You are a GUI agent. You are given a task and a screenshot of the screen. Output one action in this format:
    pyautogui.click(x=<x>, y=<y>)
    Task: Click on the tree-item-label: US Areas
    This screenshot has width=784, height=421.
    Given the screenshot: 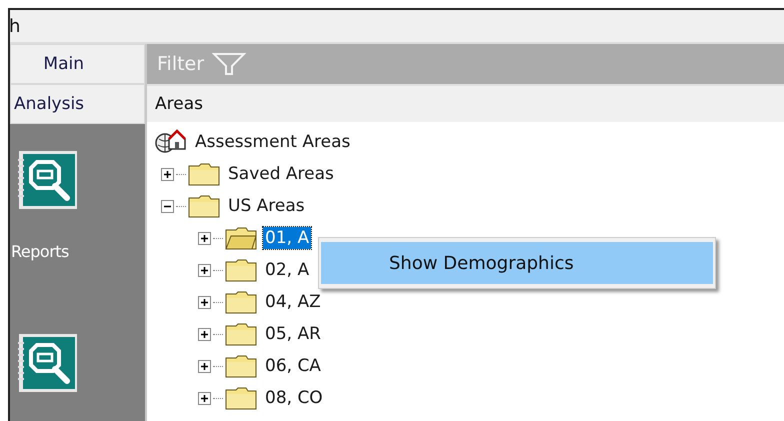 What is the action you would take?
    pyautogui.click(x=266, y=206)
    